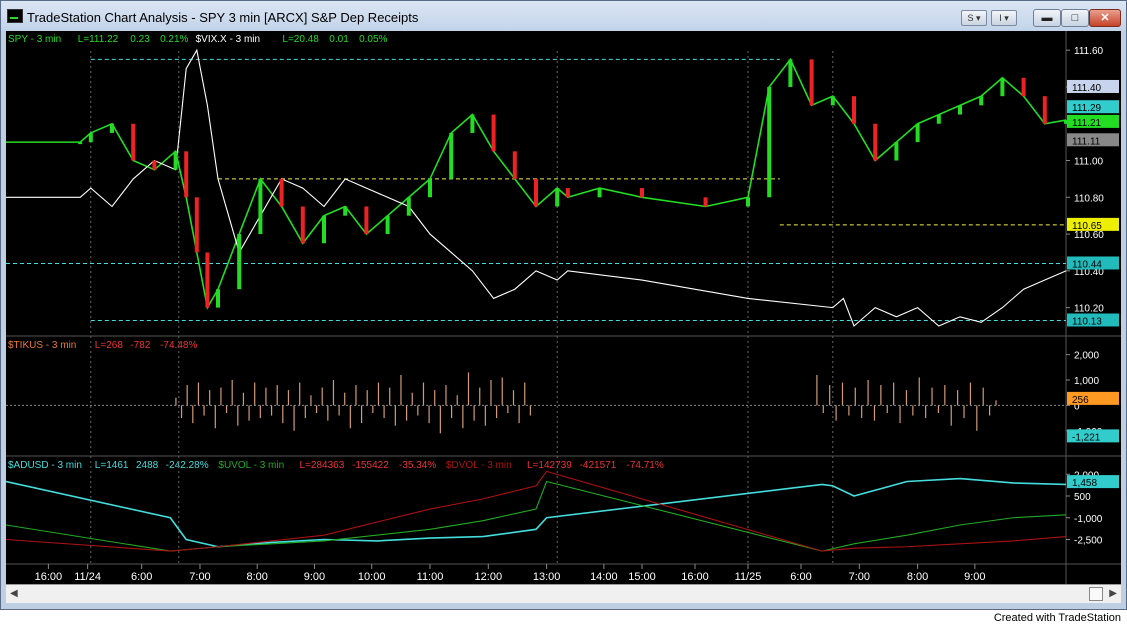  I want to click on legend-item-0-0: SPY - 3 min, so click(34, 39).